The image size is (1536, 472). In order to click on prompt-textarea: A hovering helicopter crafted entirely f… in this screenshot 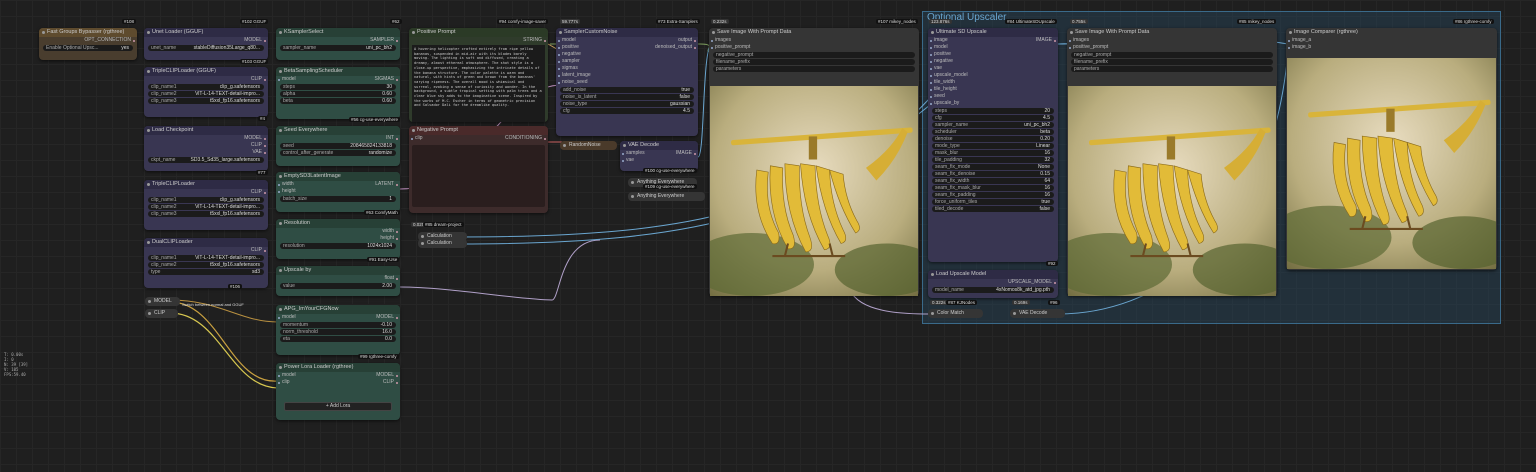, I will do `click(478, 83)`.